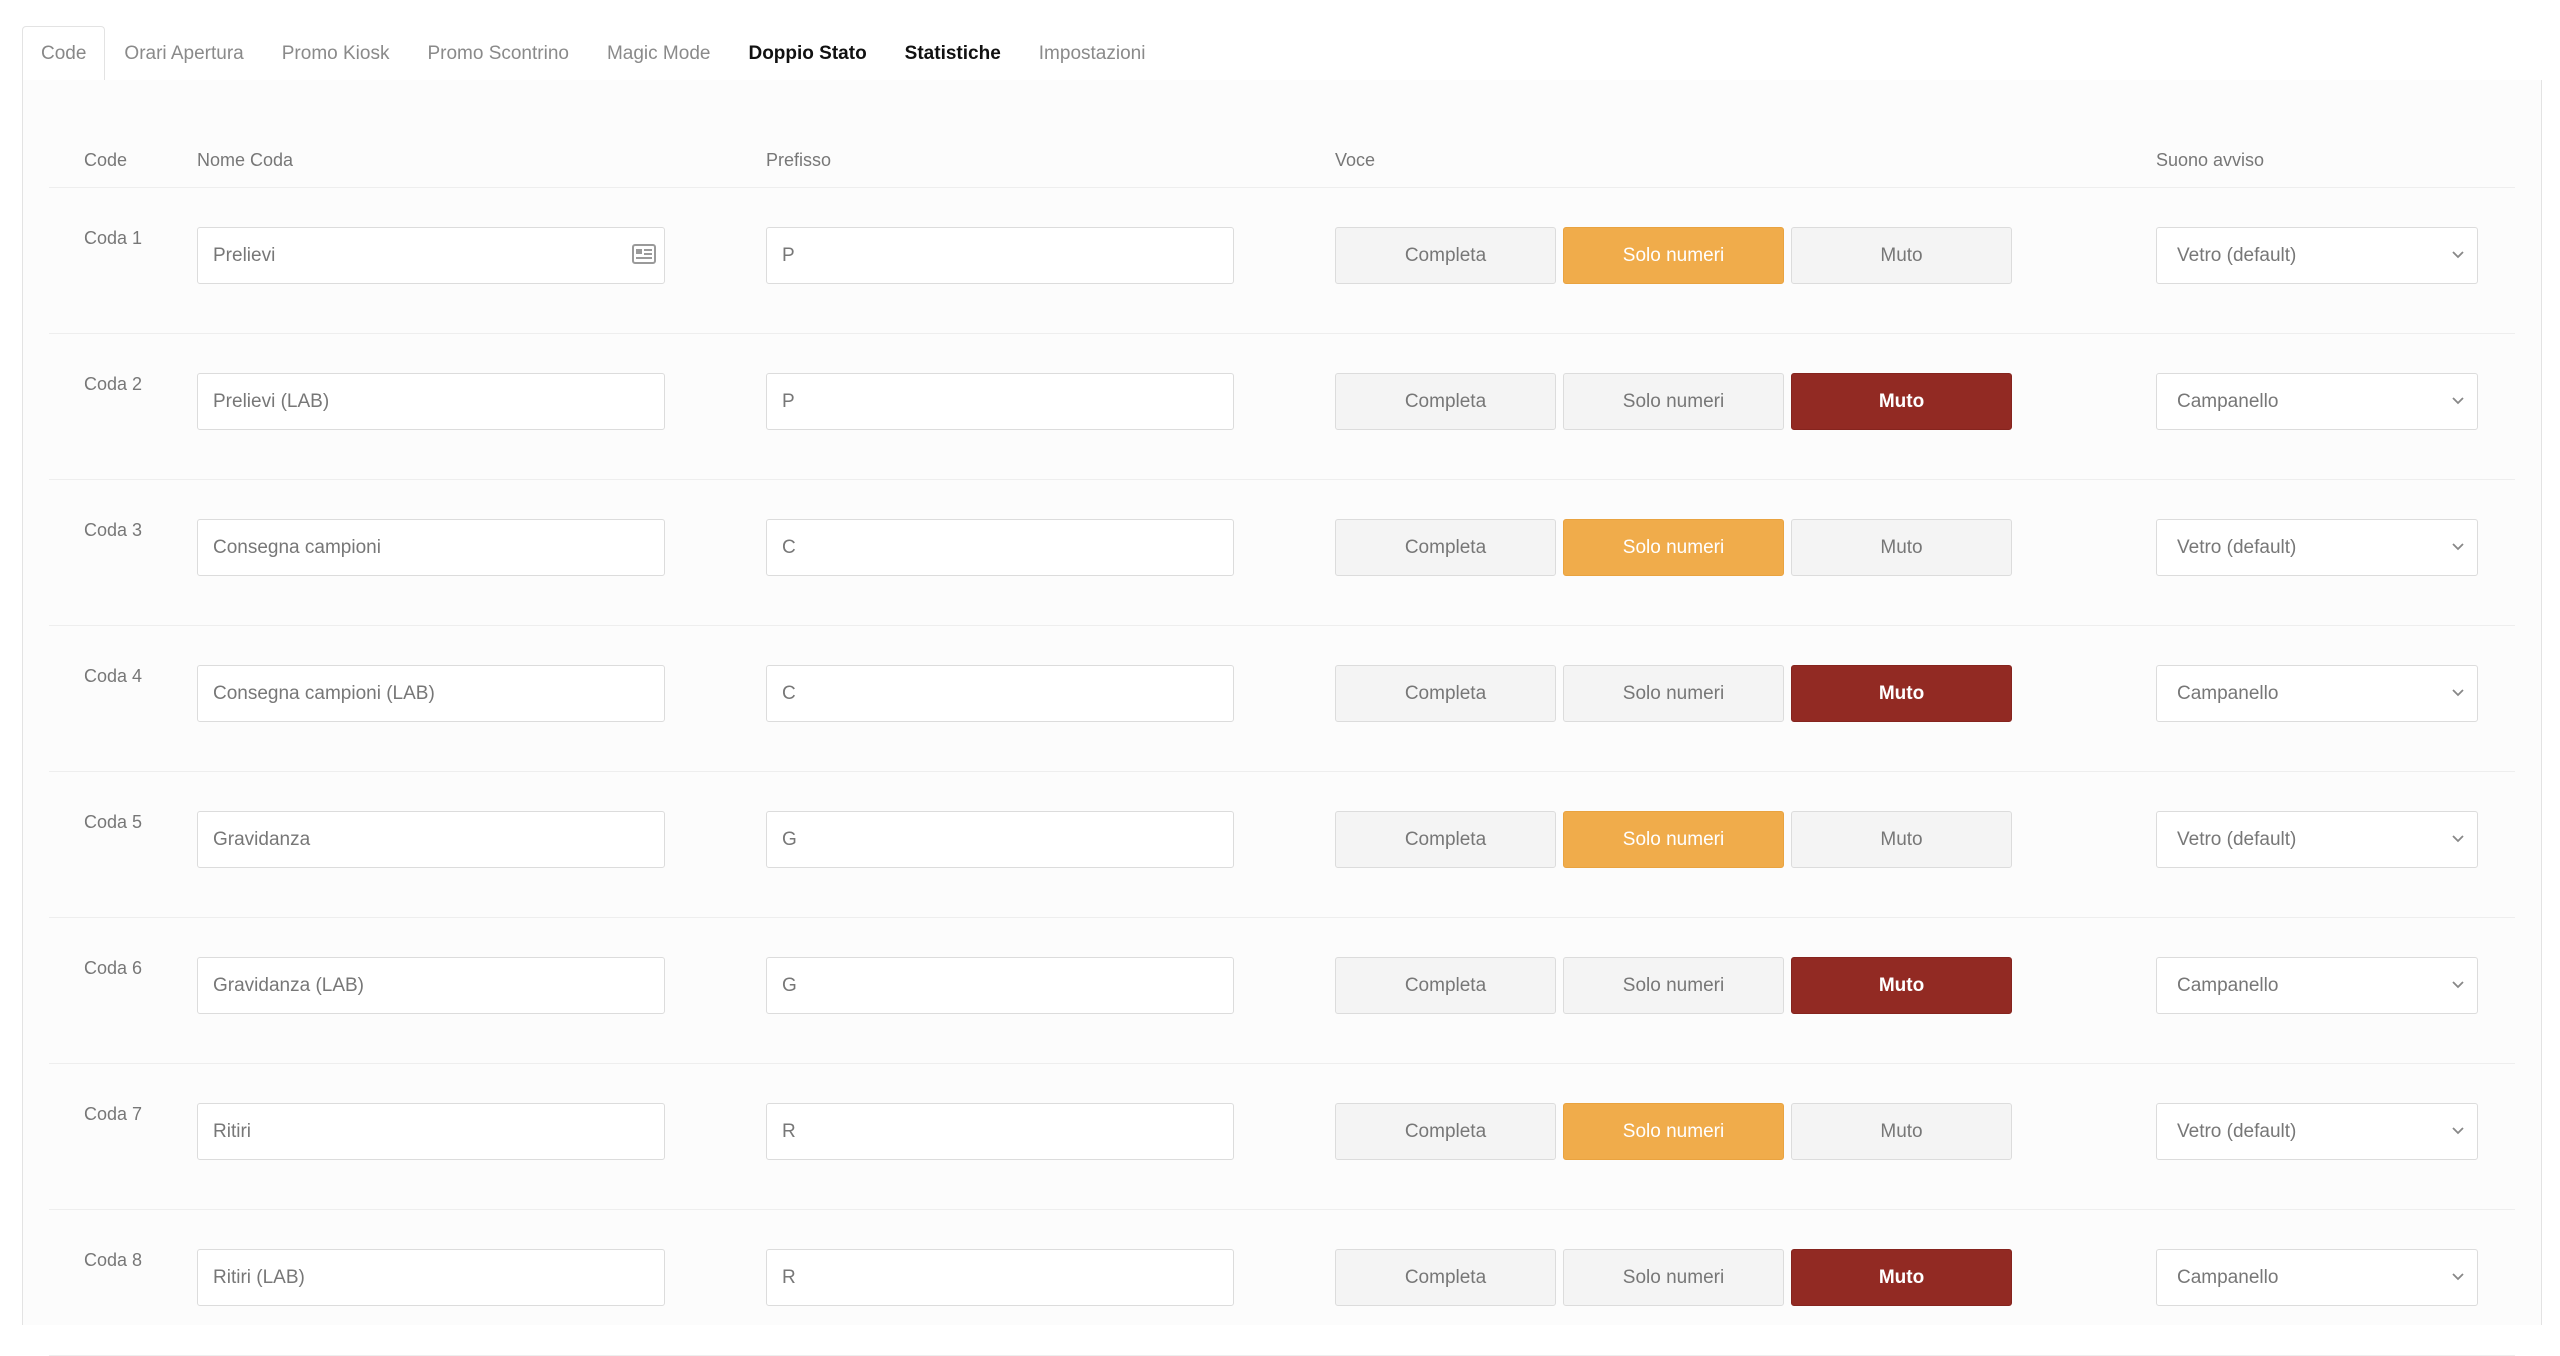  What do you see at coordinates (324, 694) in the screenshot?
I see `queue-name-value: Consegna campioni (LAB)` at bounding box center [324, 694].